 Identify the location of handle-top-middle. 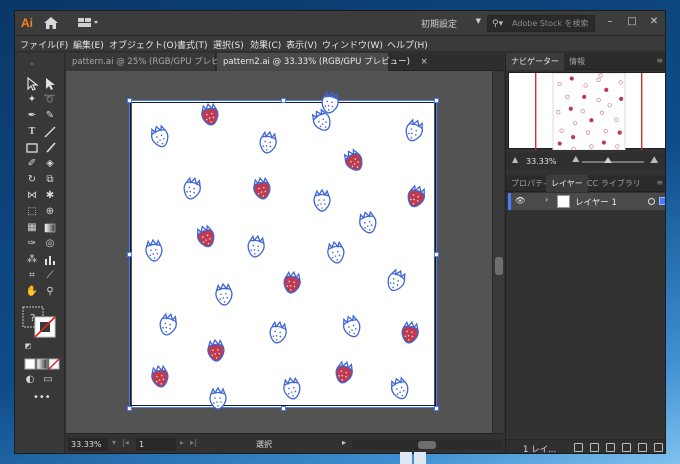
(283, 100).